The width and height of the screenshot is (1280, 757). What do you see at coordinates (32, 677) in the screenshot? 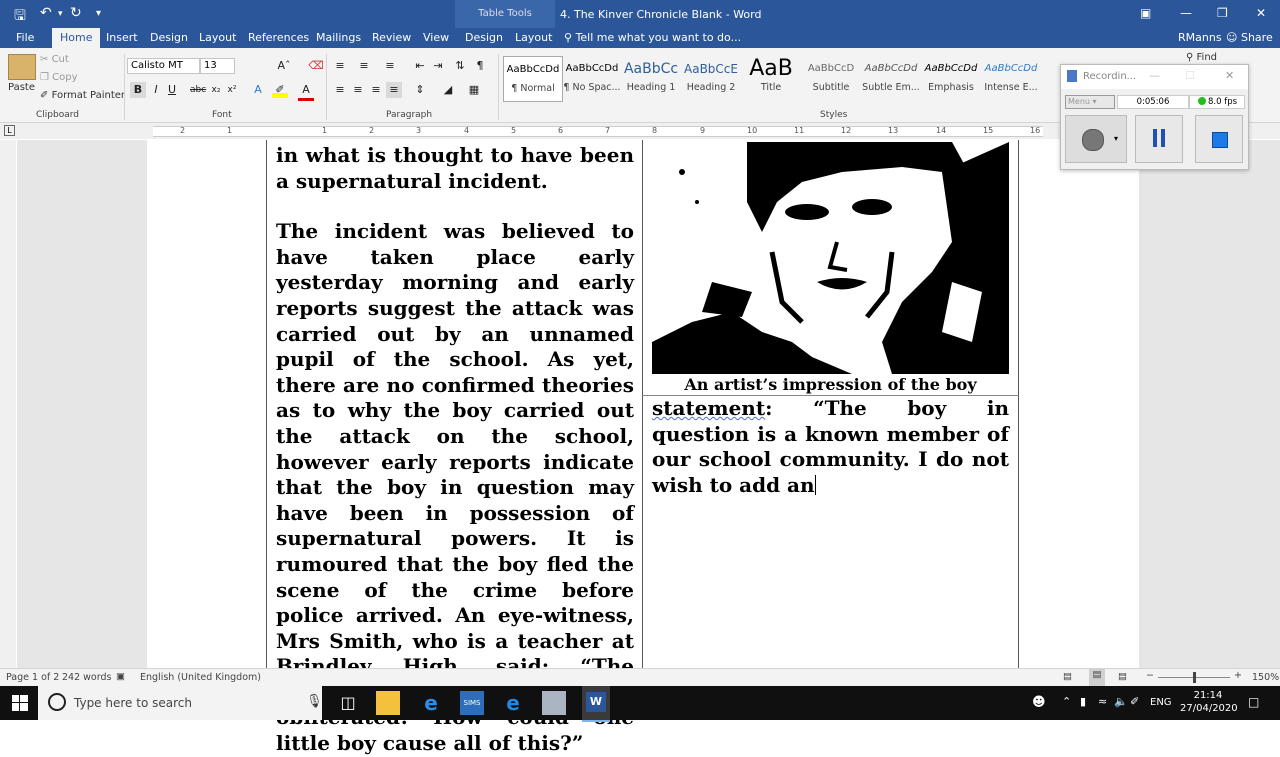
I see `page-count: Page 1 of 2` at bounding box center [32, 677].